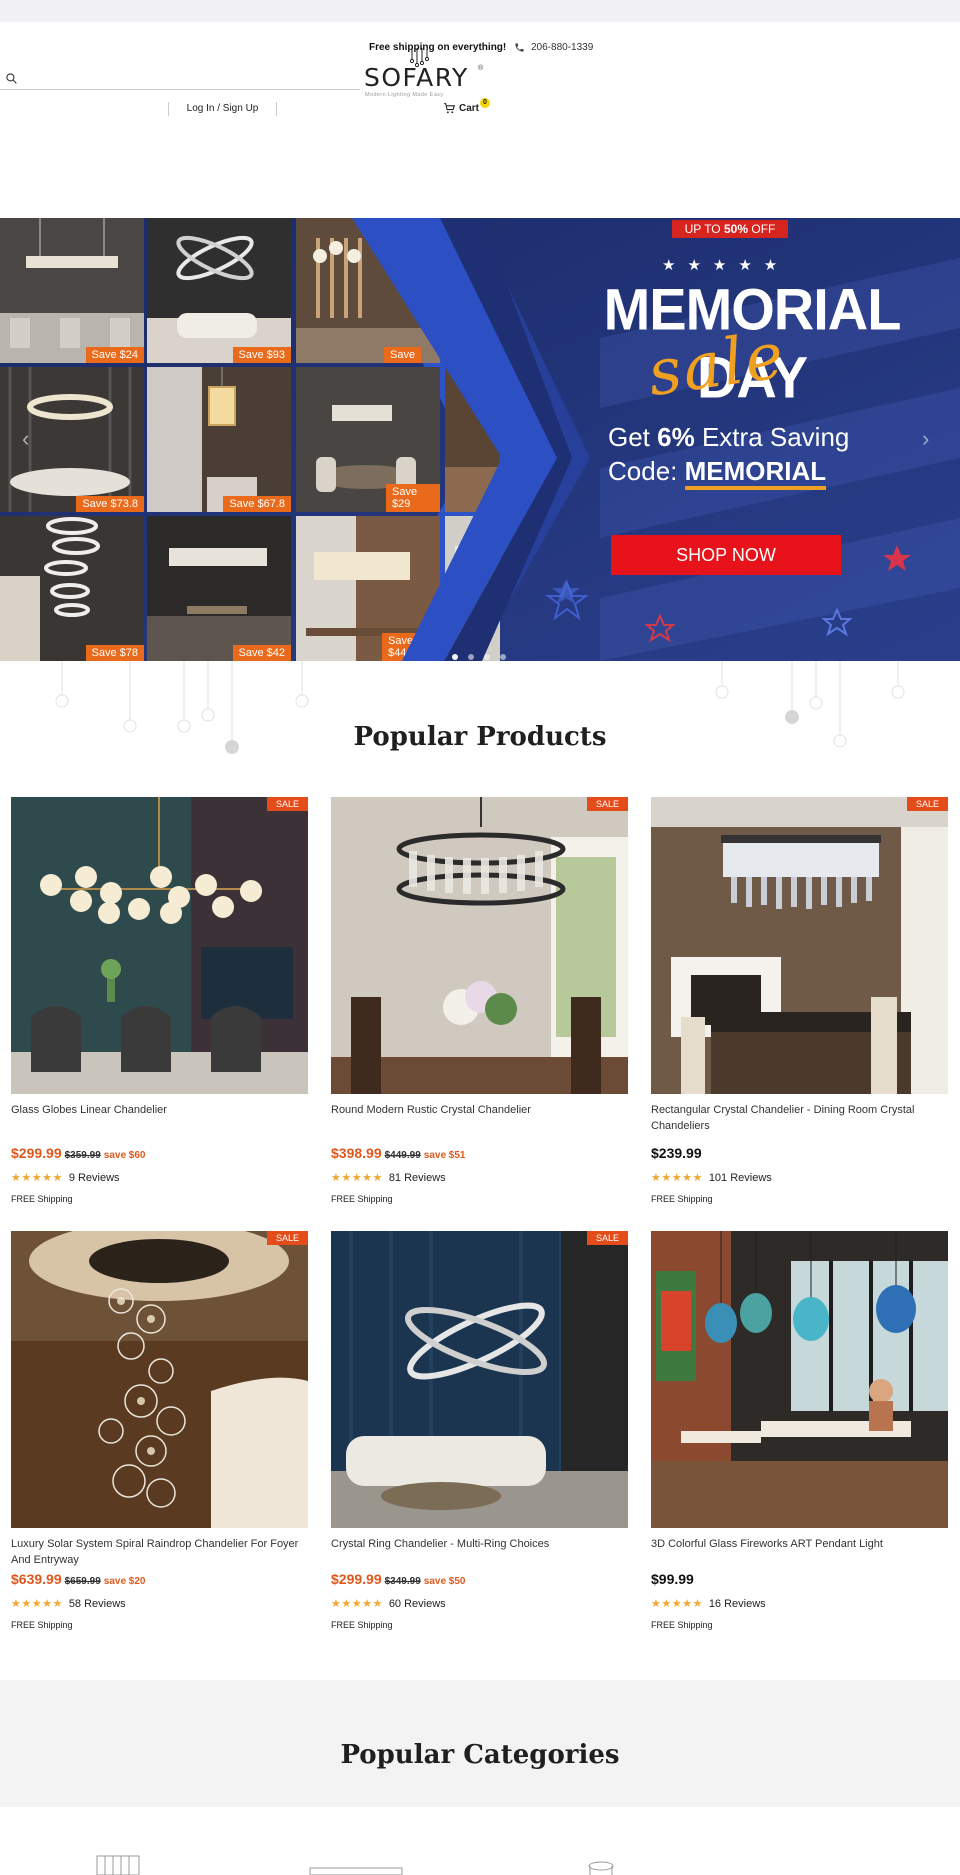 This screenshot has height=1875, width=960. I want to click on current-price: $299.99, so click(36, 1153).